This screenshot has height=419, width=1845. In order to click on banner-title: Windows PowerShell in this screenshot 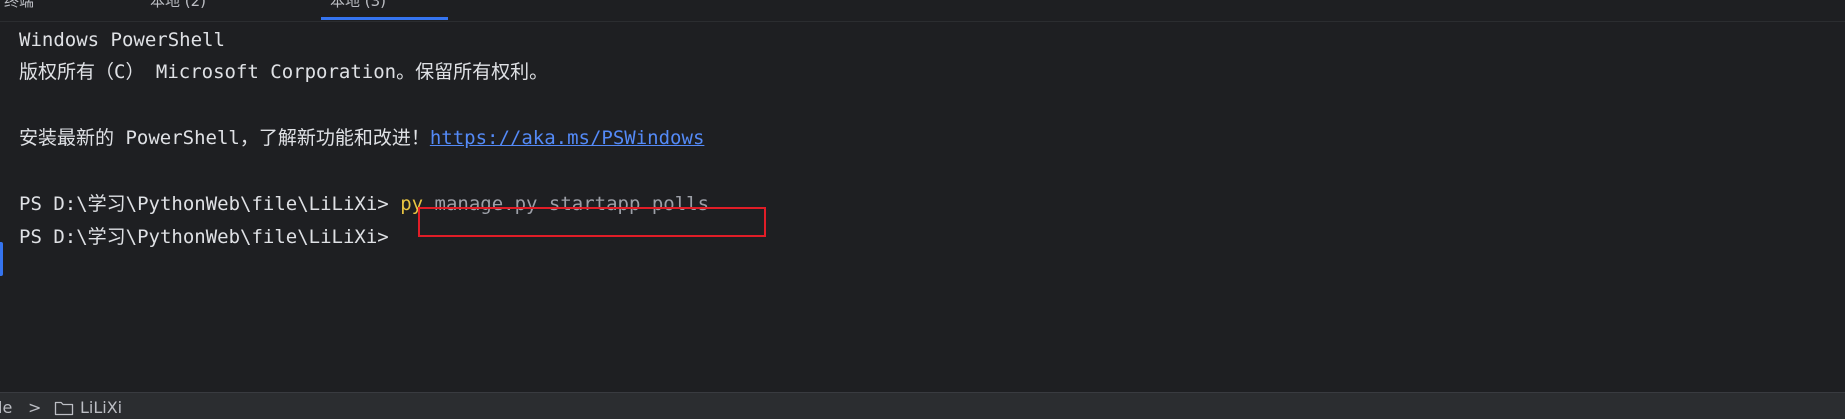, I will do `click(122, 40)`.